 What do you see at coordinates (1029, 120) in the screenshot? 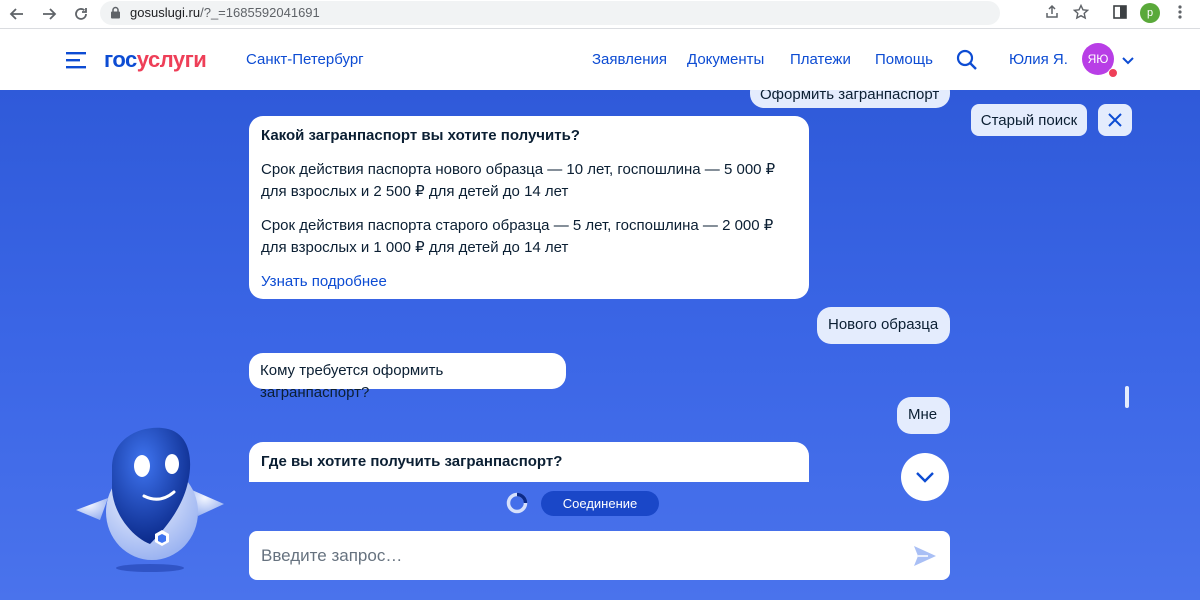
I see `old-search-button: Старый поиск` at bounding box center [1029, 120].